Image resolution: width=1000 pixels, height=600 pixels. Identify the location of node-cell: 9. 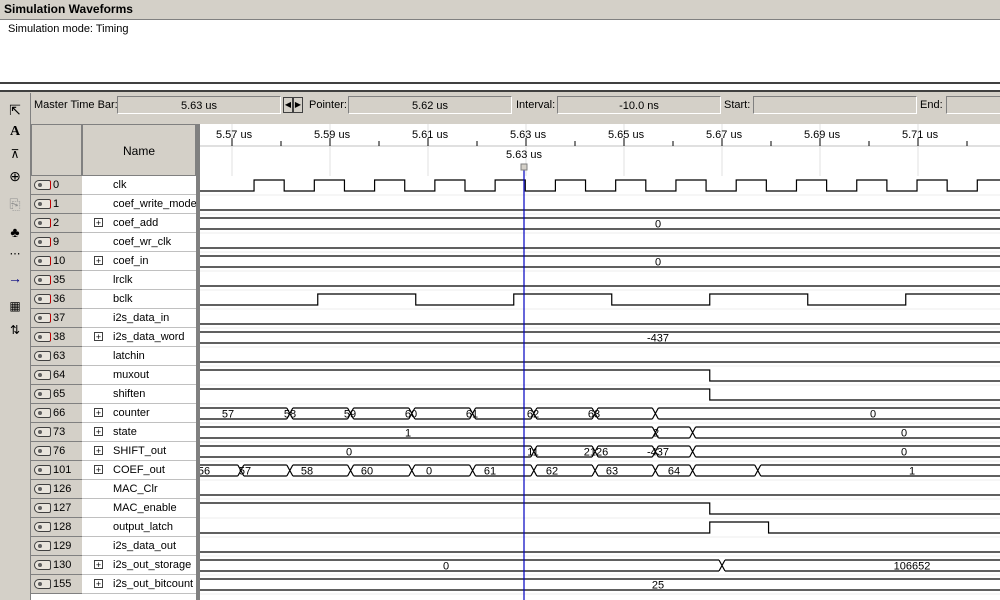
(56, 242).